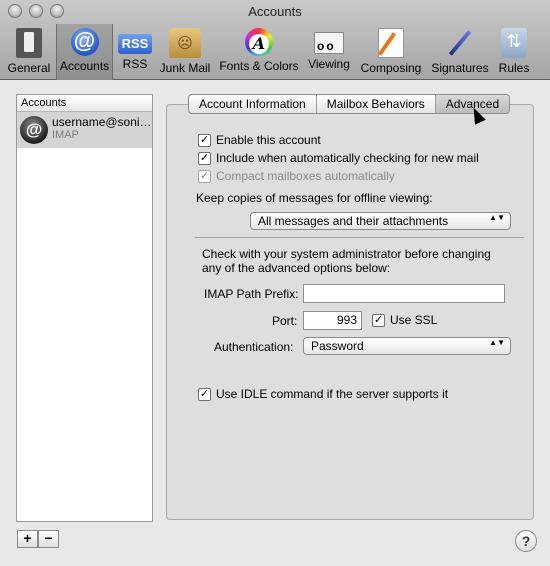  I want to click on toolbar-signatures-label: Signatures, so click(460, 68).